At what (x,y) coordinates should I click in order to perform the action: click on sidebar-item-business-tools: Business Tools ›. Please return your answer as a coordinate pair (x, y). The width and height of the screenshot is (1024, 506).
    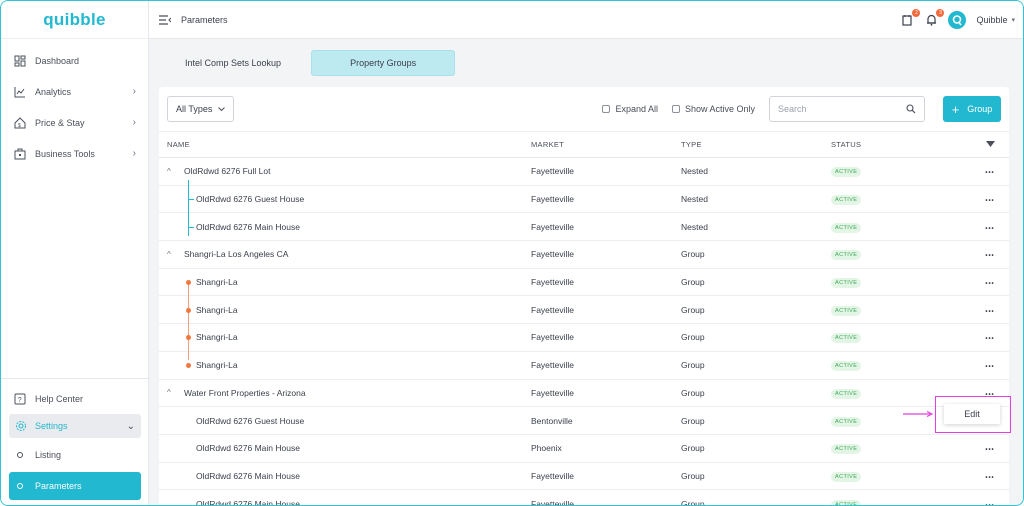
    Looking at the image, I should click on (74, 153).